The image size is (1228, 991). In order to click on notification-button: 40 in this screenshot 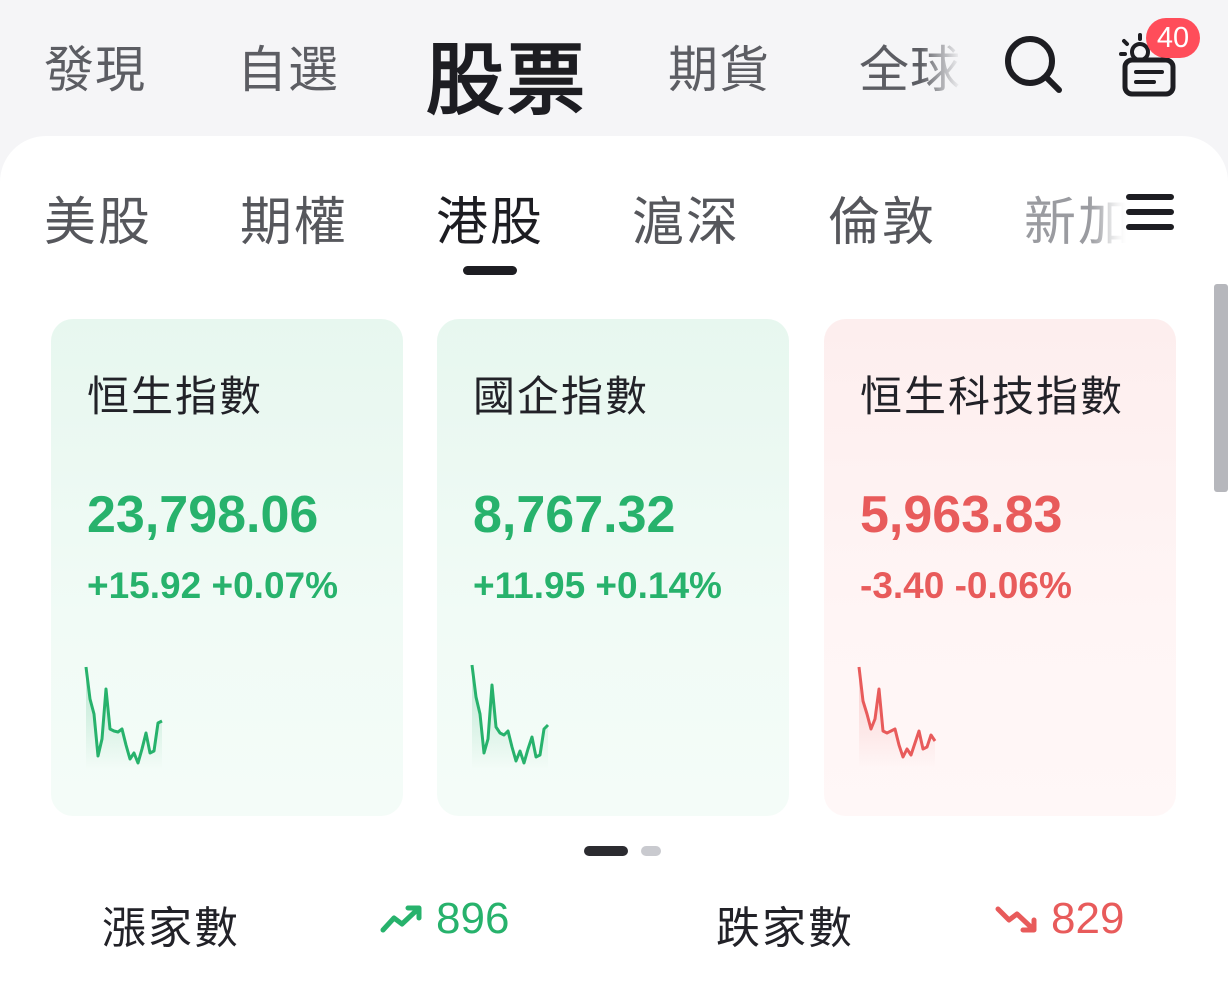, I will do `click(1155, 58)`.